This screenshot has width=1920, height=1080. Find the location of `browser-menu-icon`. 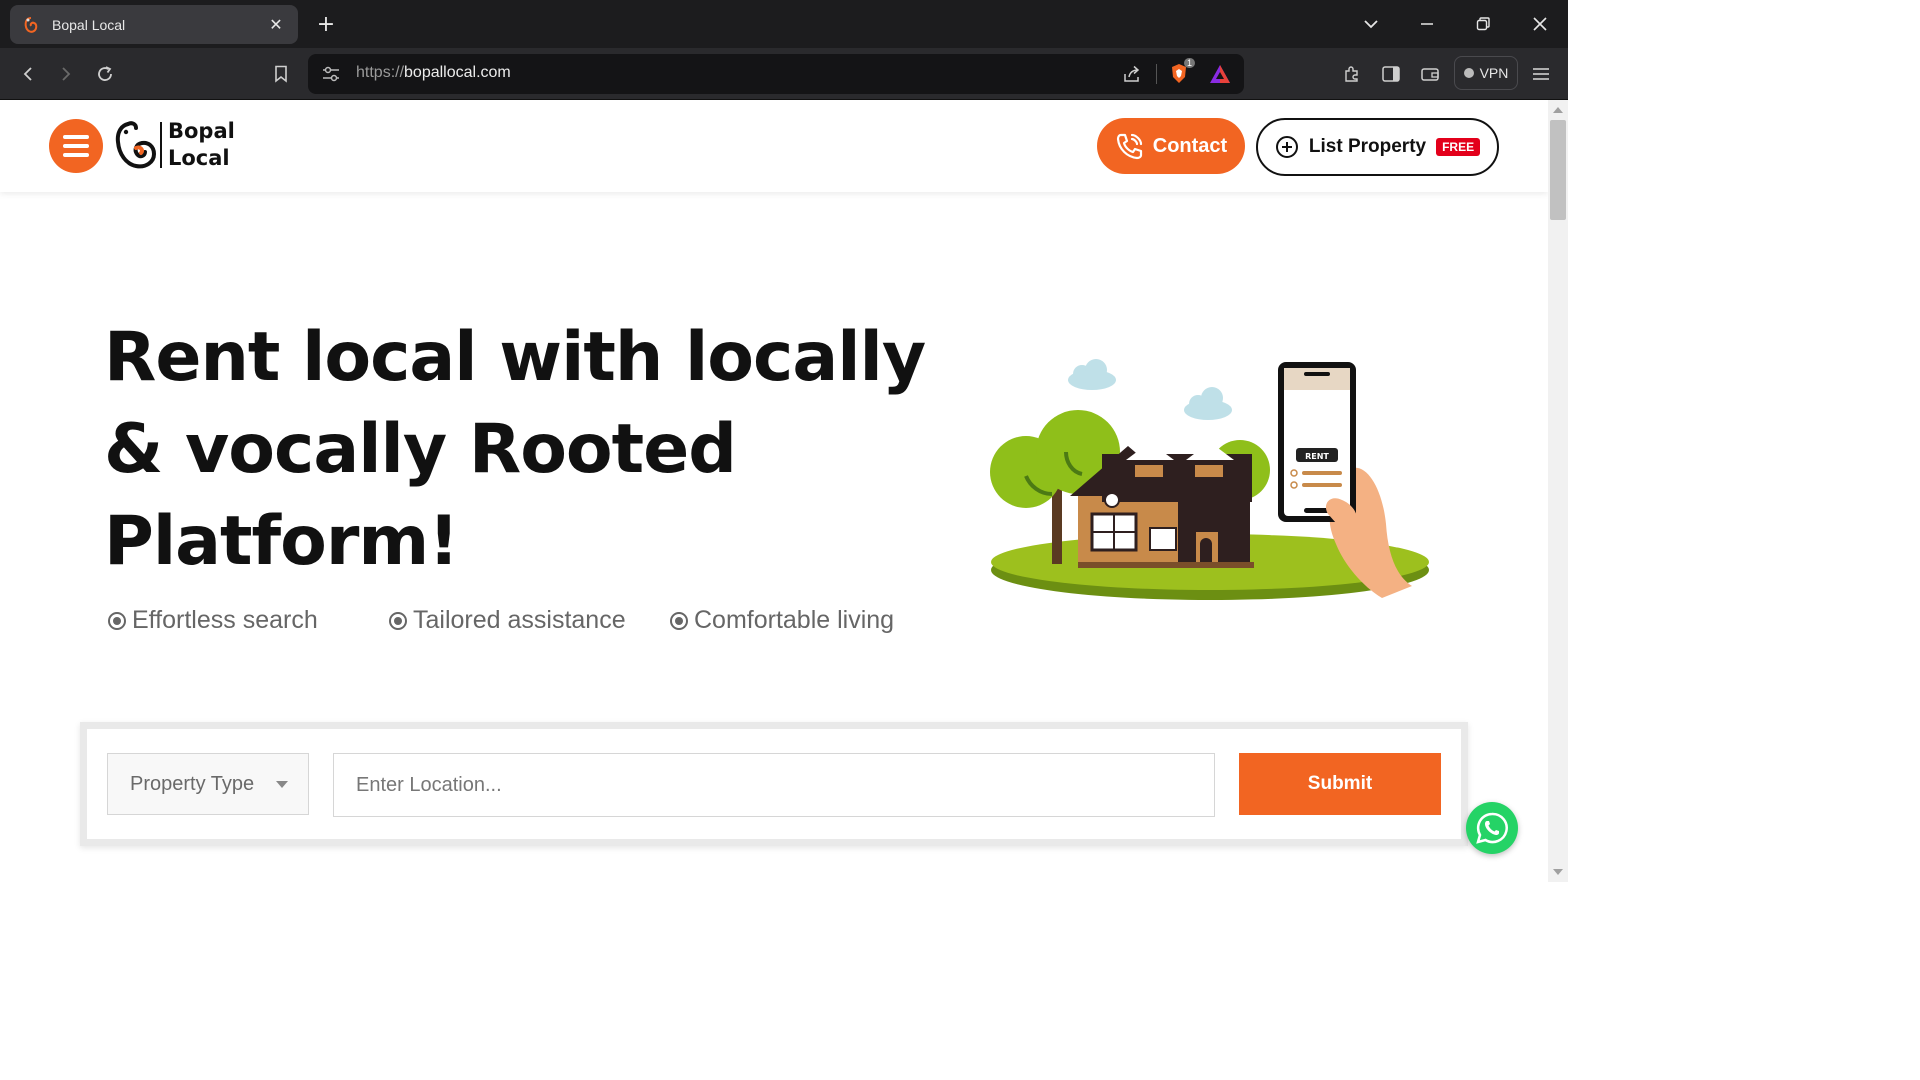

browser-menu-icon is located at coordinates (1541, 74).